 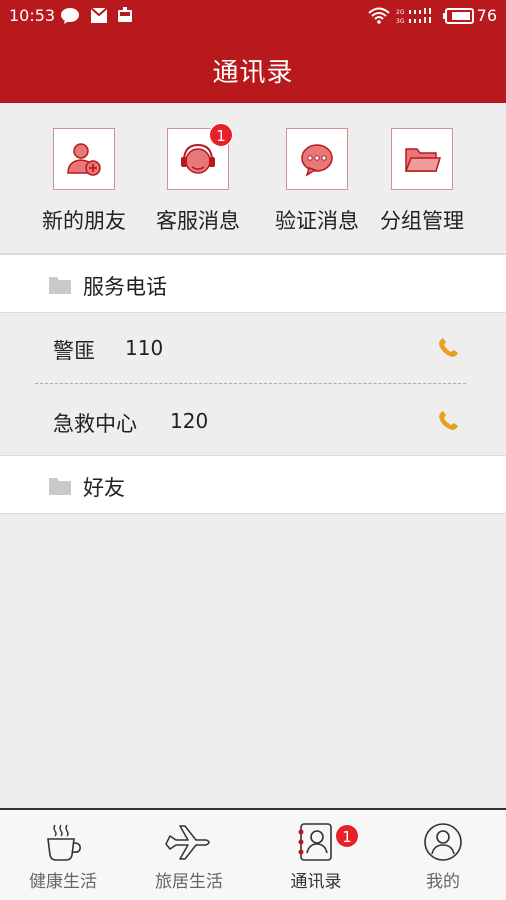 I want to click on quick-action-group-management: 分组管理, so click(x=422, y=181).